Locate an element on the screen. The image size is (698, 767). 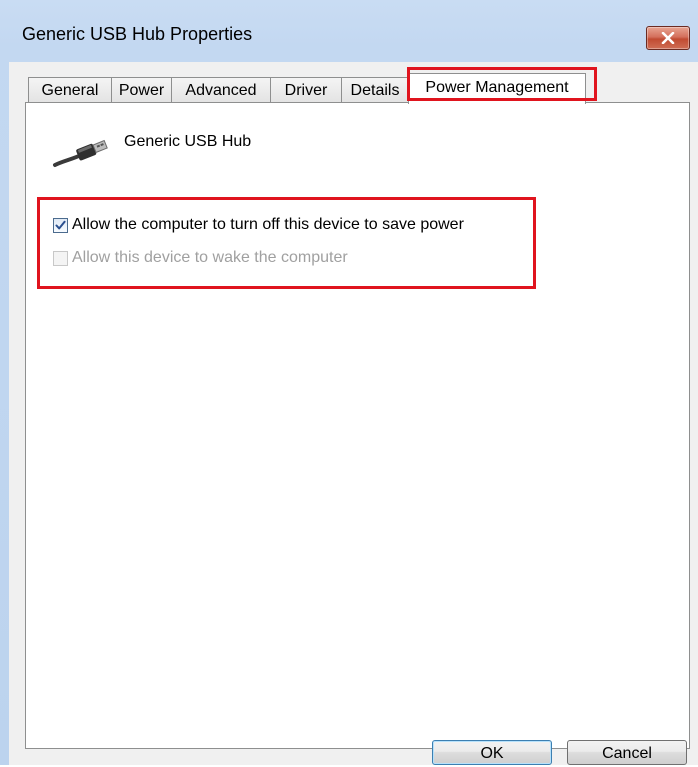
options-highlight-box is located at coordinates (286, 243).